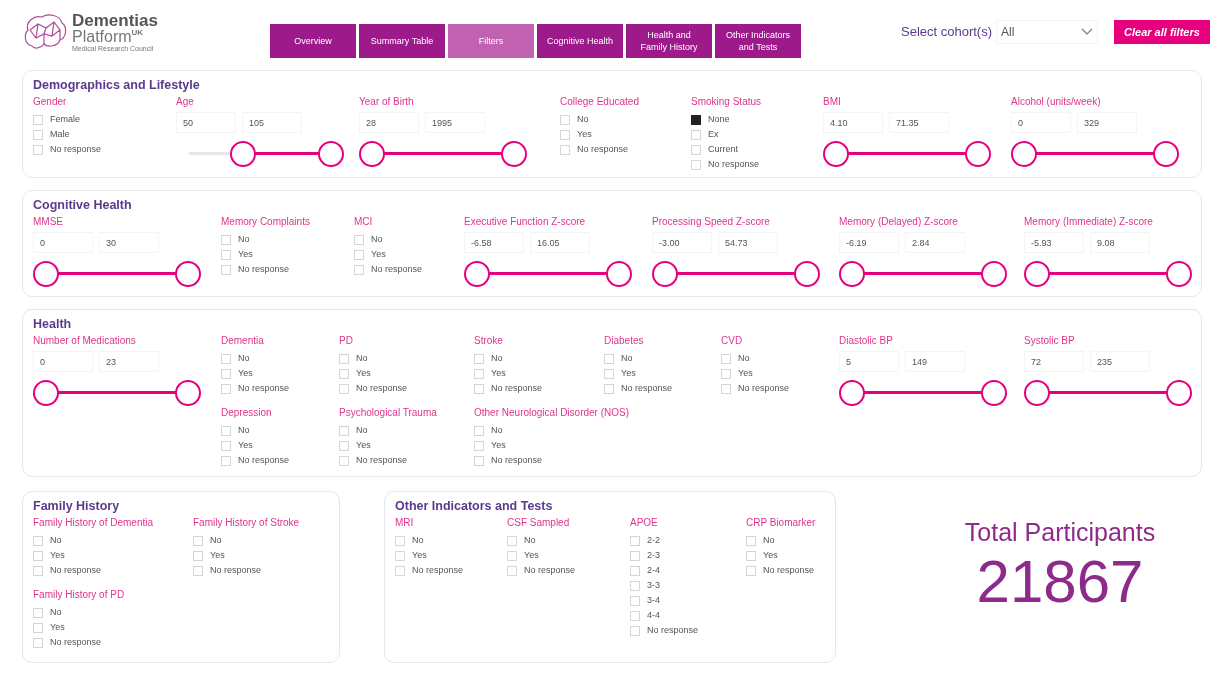 The height and width of the screenshot is (674, 1224). Describe the element at coordinates (1060, 532) in the screenshot. I see `total-label: Total Participants` at that location.